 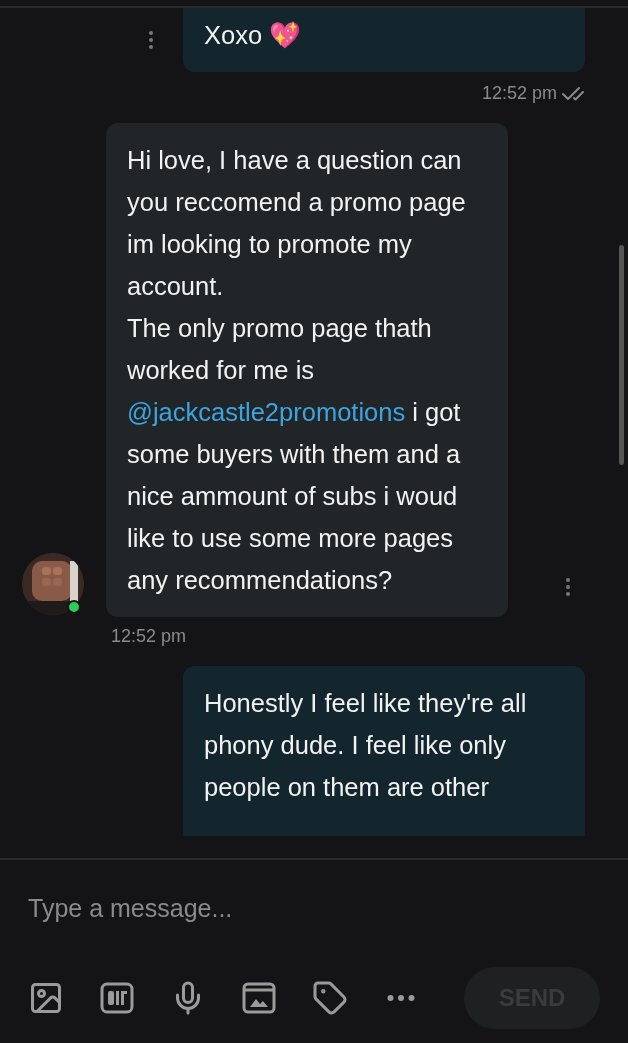 What do you see at coordinates (117, 998) in the screenshot?
I see `gif-icon` at bounding box center [117, 998].